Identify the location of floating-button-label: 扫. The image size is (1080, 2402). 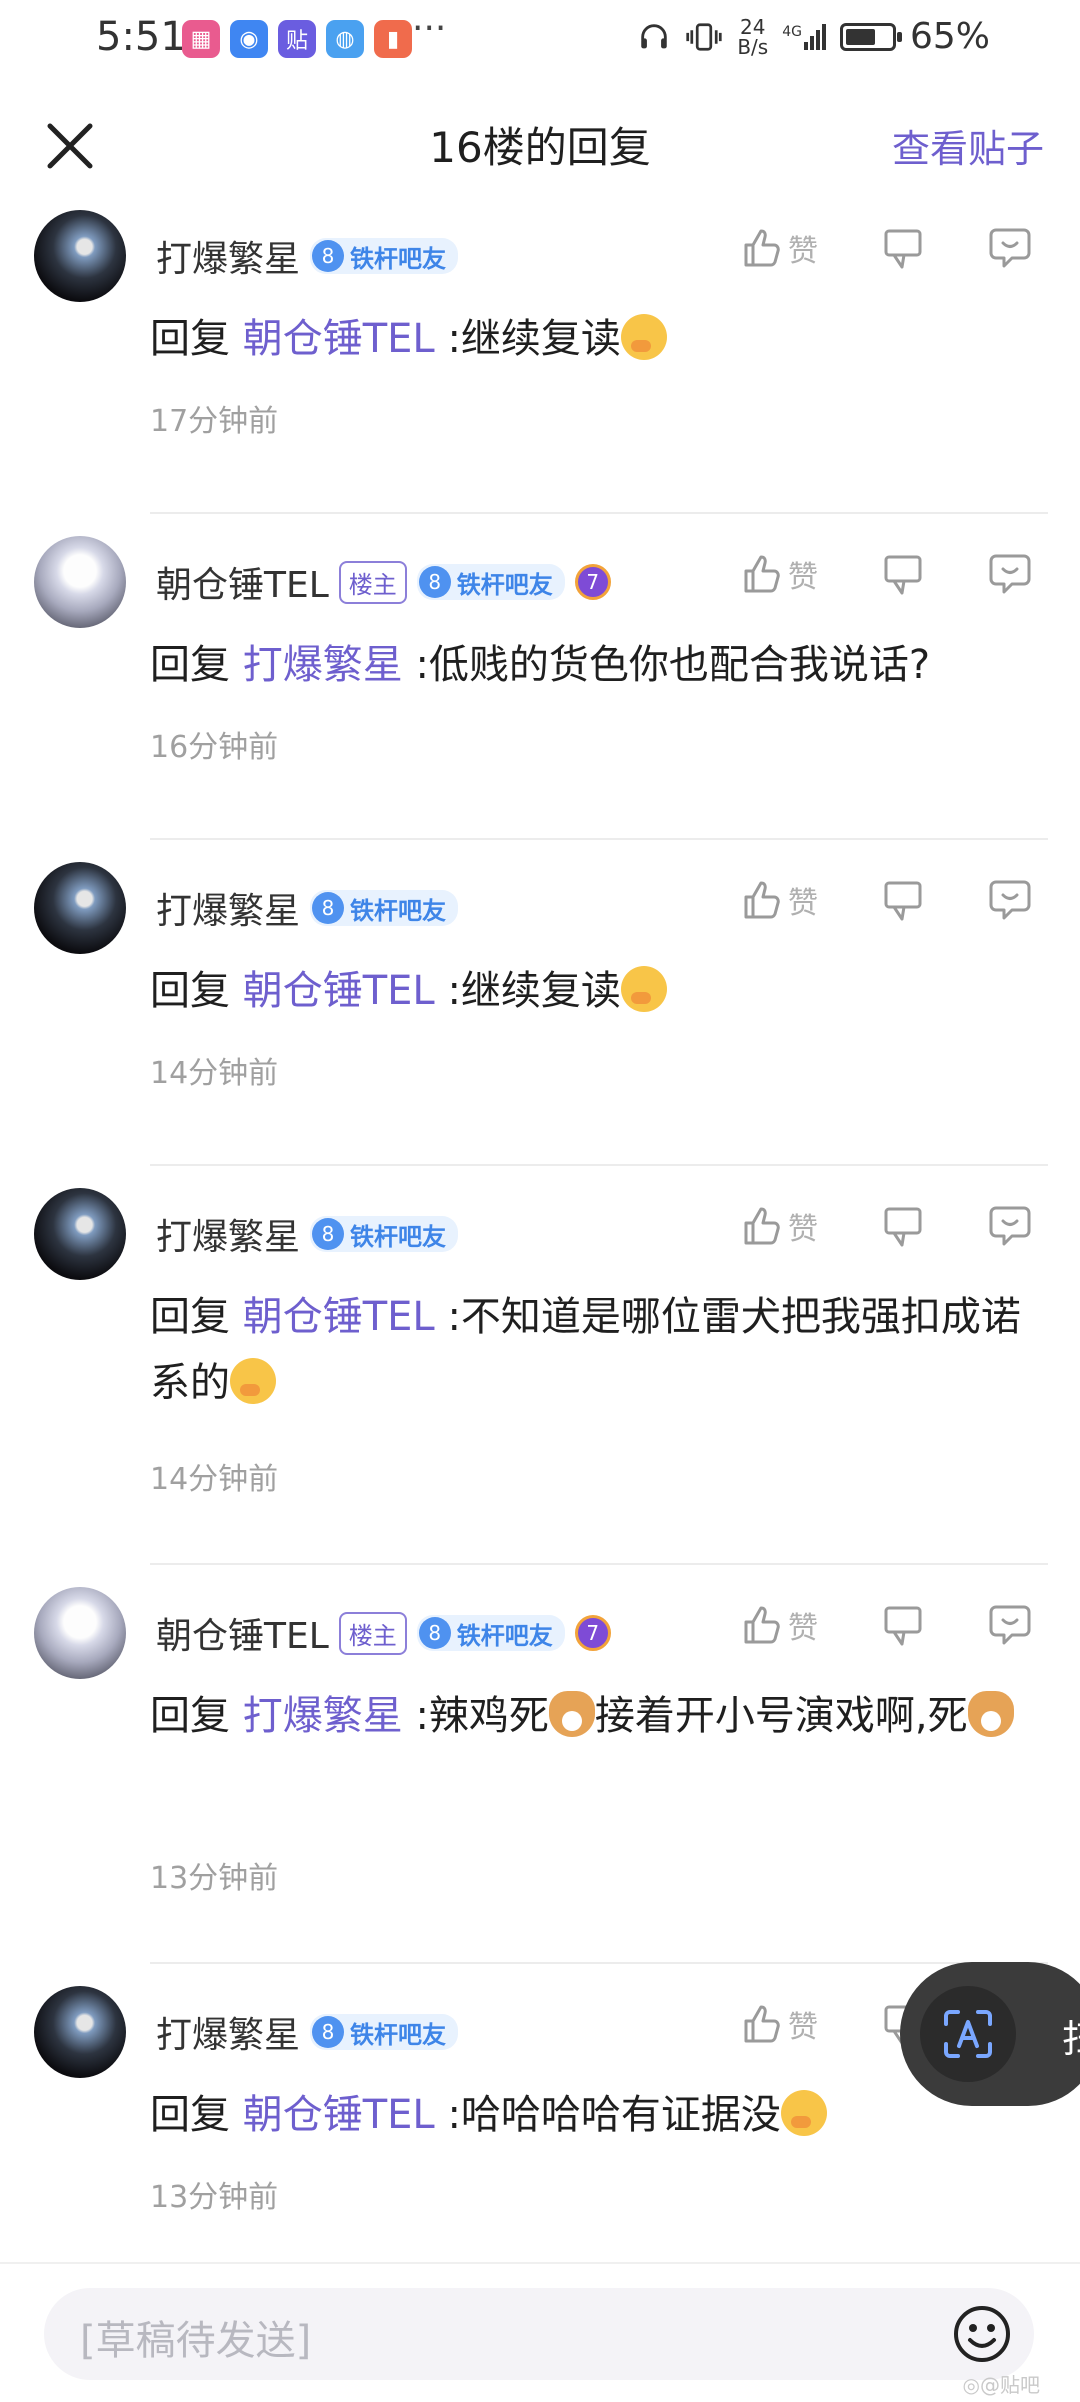
(1071, 2035).